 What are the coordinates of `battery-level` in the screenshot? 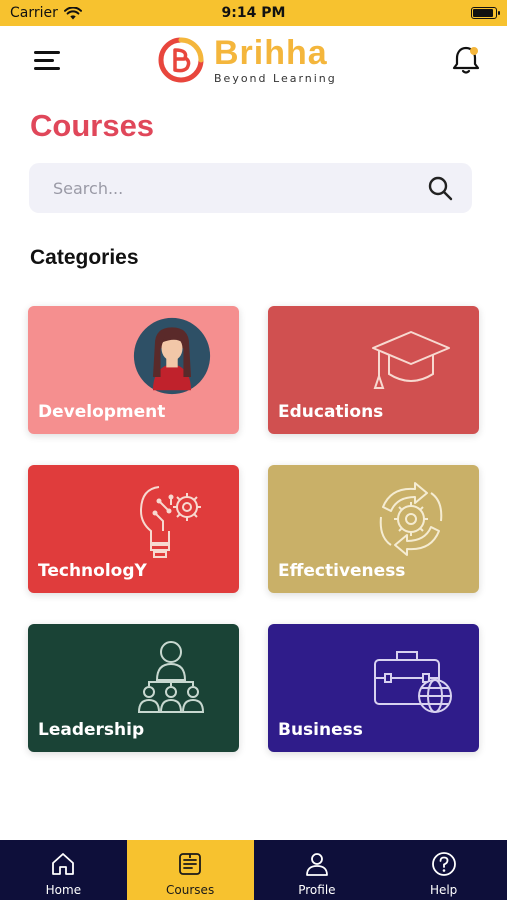 It's located at (483, 13).